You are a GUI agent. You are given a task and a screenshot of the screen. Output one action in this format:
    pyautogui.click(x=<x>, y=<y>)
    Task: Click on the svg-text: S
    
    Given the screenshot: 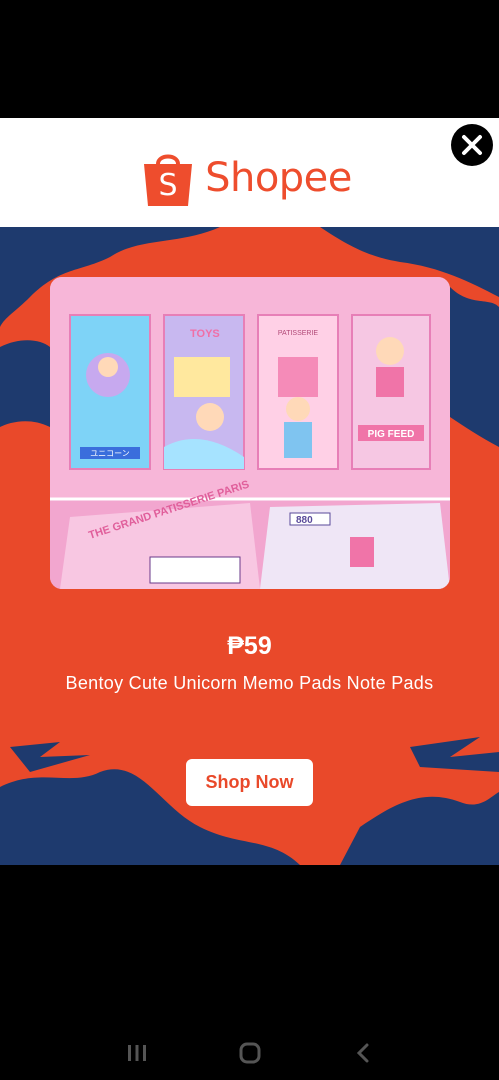 What is the action you would take?
    pyautogui.click(x=168, y=185)
    